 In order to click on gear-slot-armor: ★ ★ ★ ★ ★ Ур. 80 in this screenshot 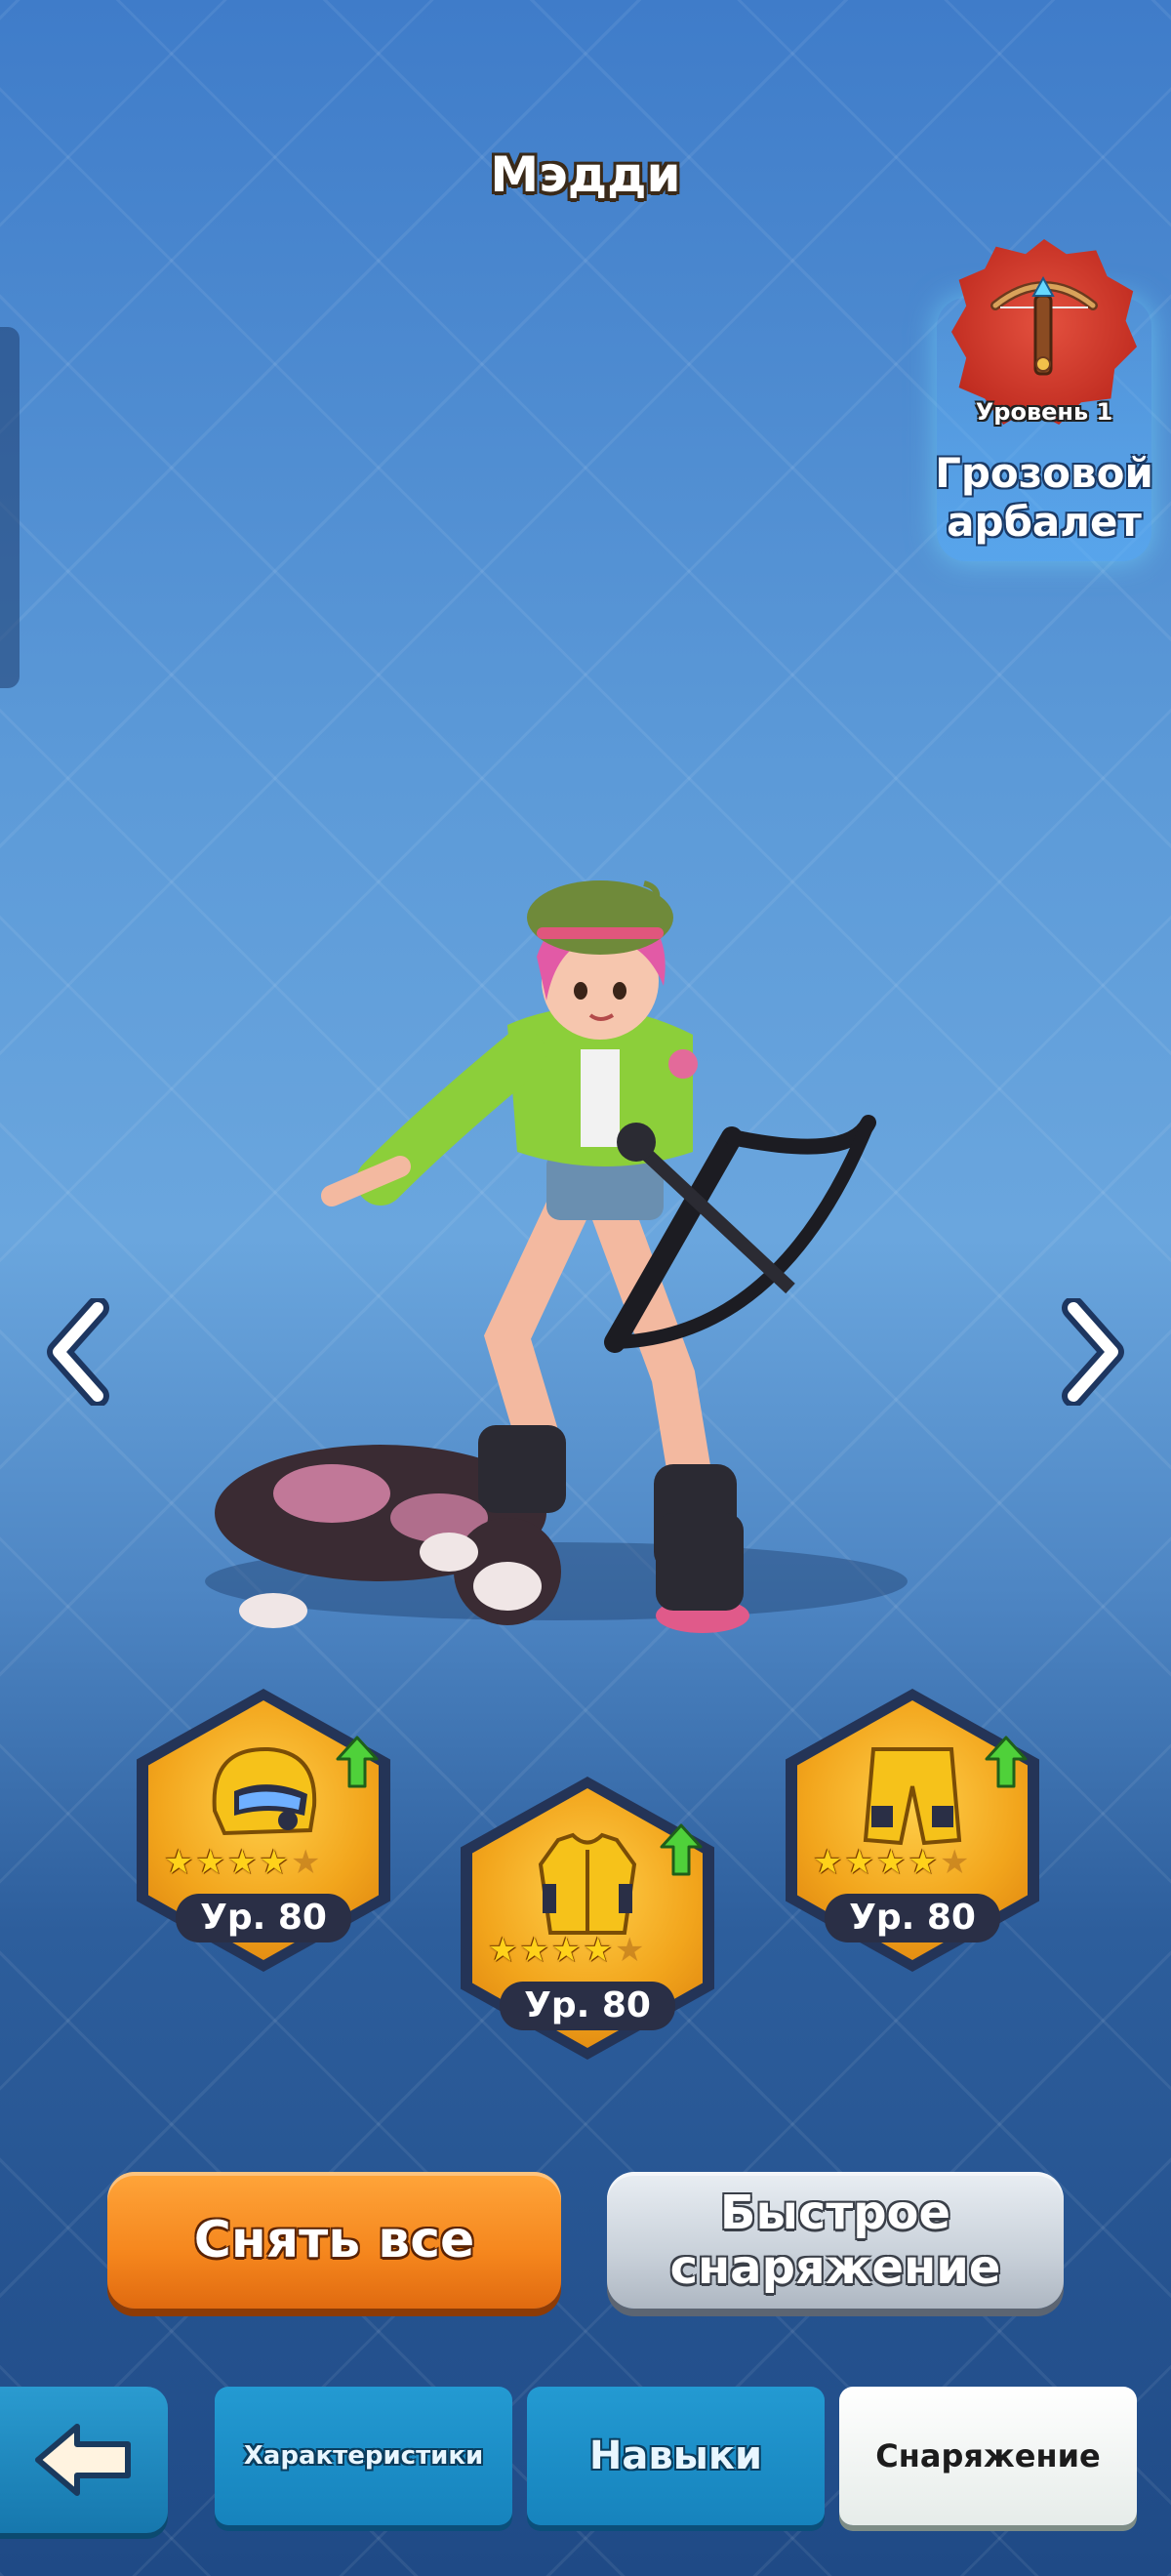, I will do `click(587, 1918)`.